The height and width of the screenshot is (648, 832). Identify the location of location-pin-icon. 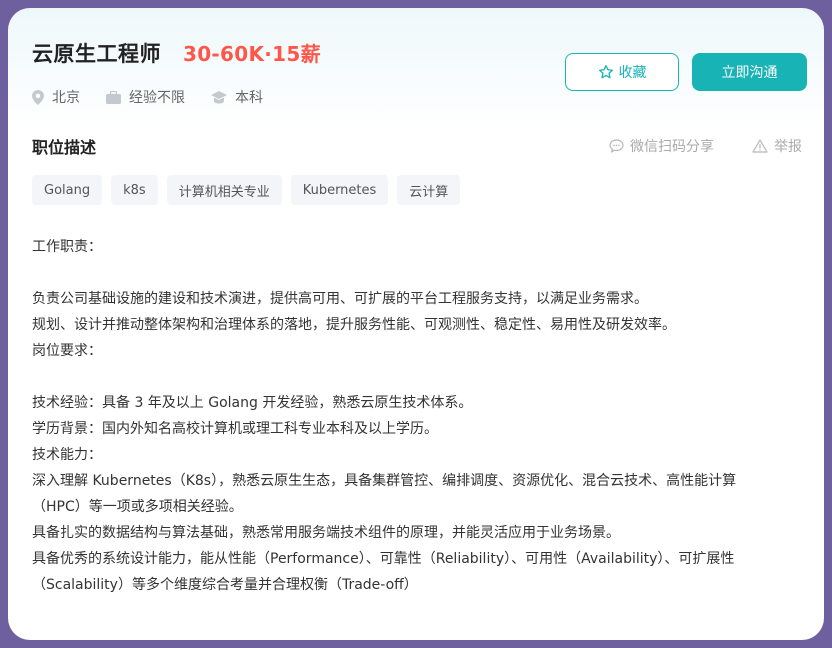
(38, 97).